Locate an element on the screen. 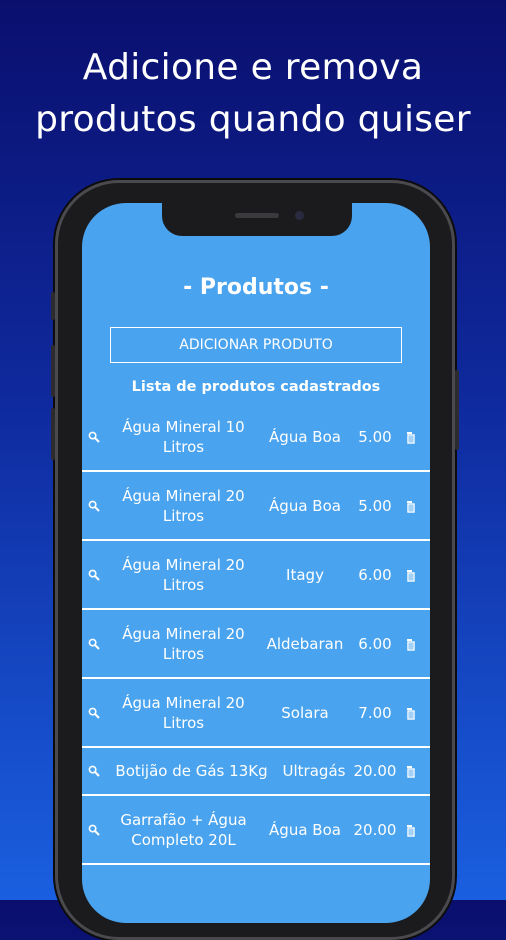 The width and height of the screenshot is (506, 940). promo-headline: Adicione e remova produtos quando quiser is located at coordinates (253, 94).